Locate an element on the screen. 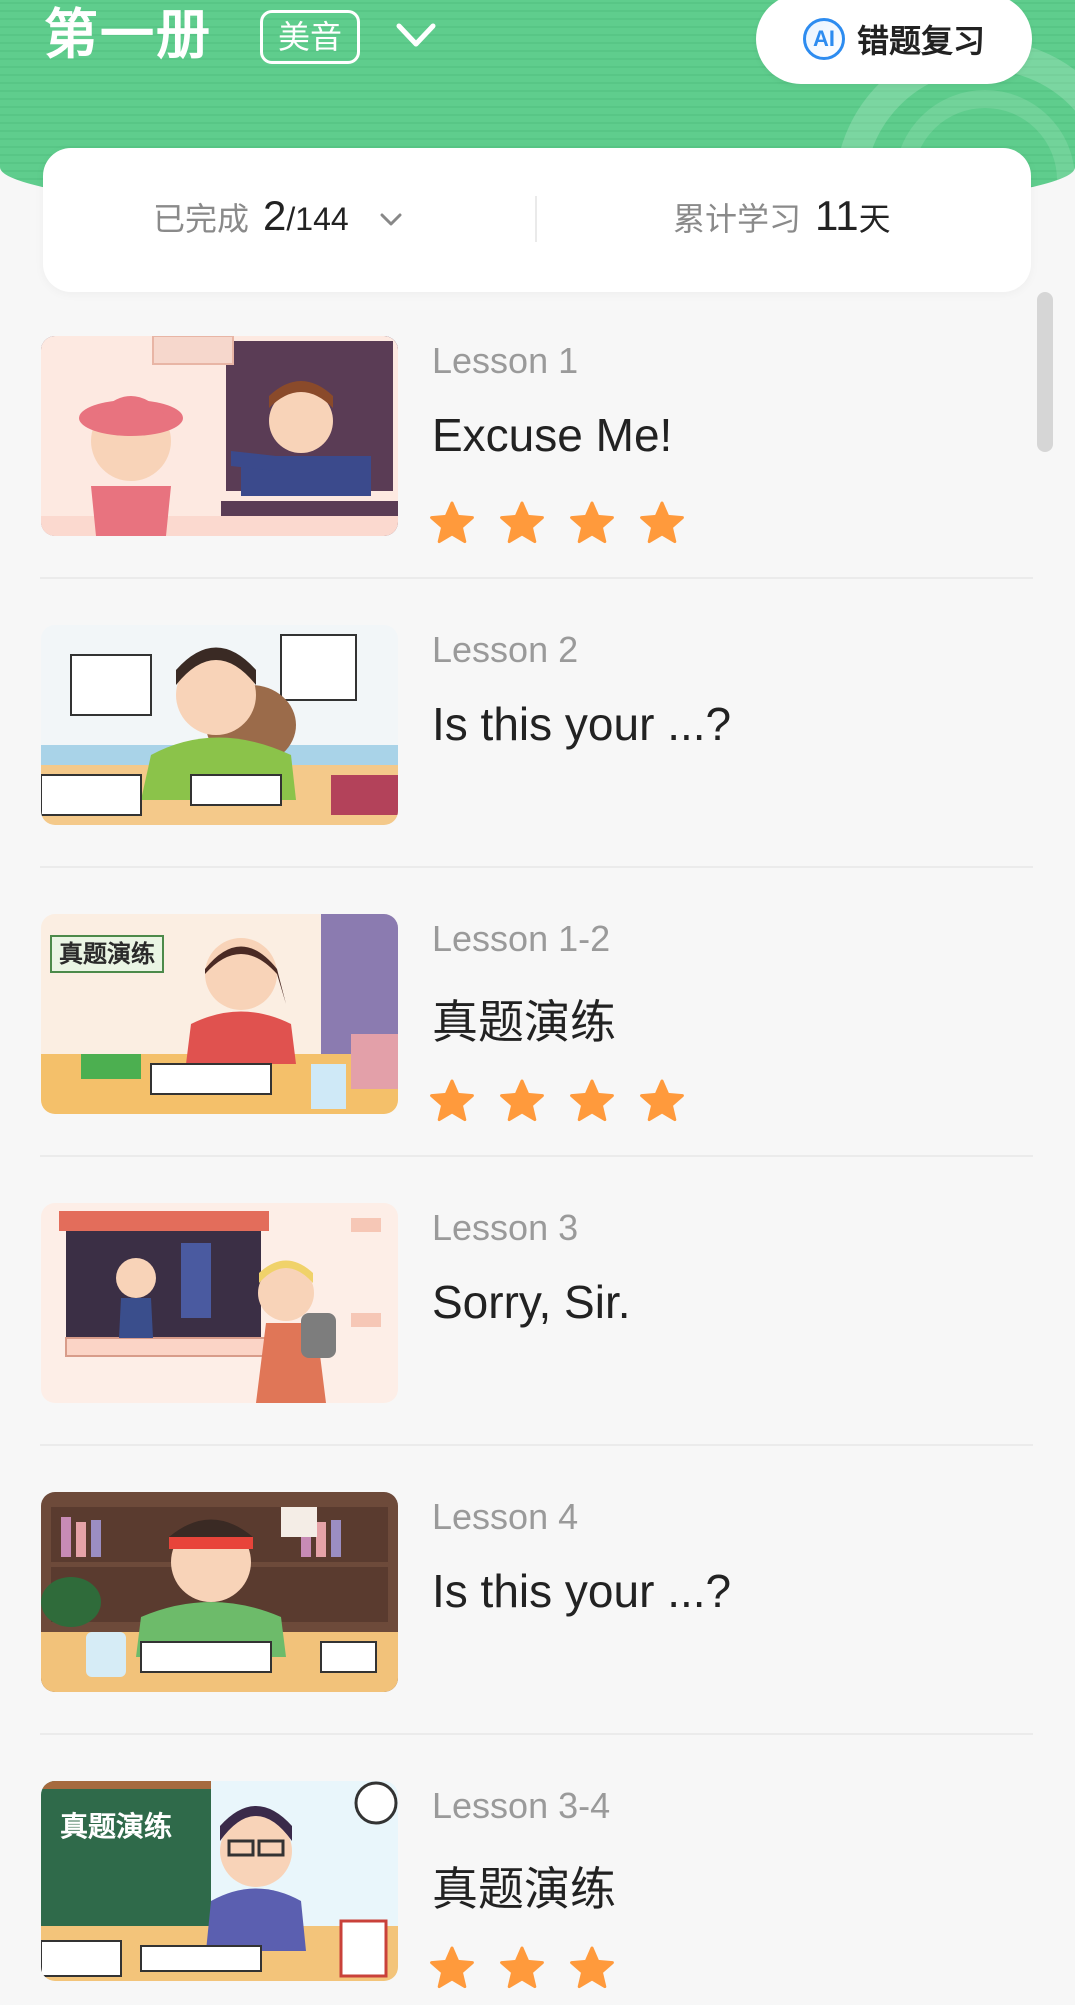  list-item: Lesson 2 Is this your ...? is located at coordinates (537, 723).